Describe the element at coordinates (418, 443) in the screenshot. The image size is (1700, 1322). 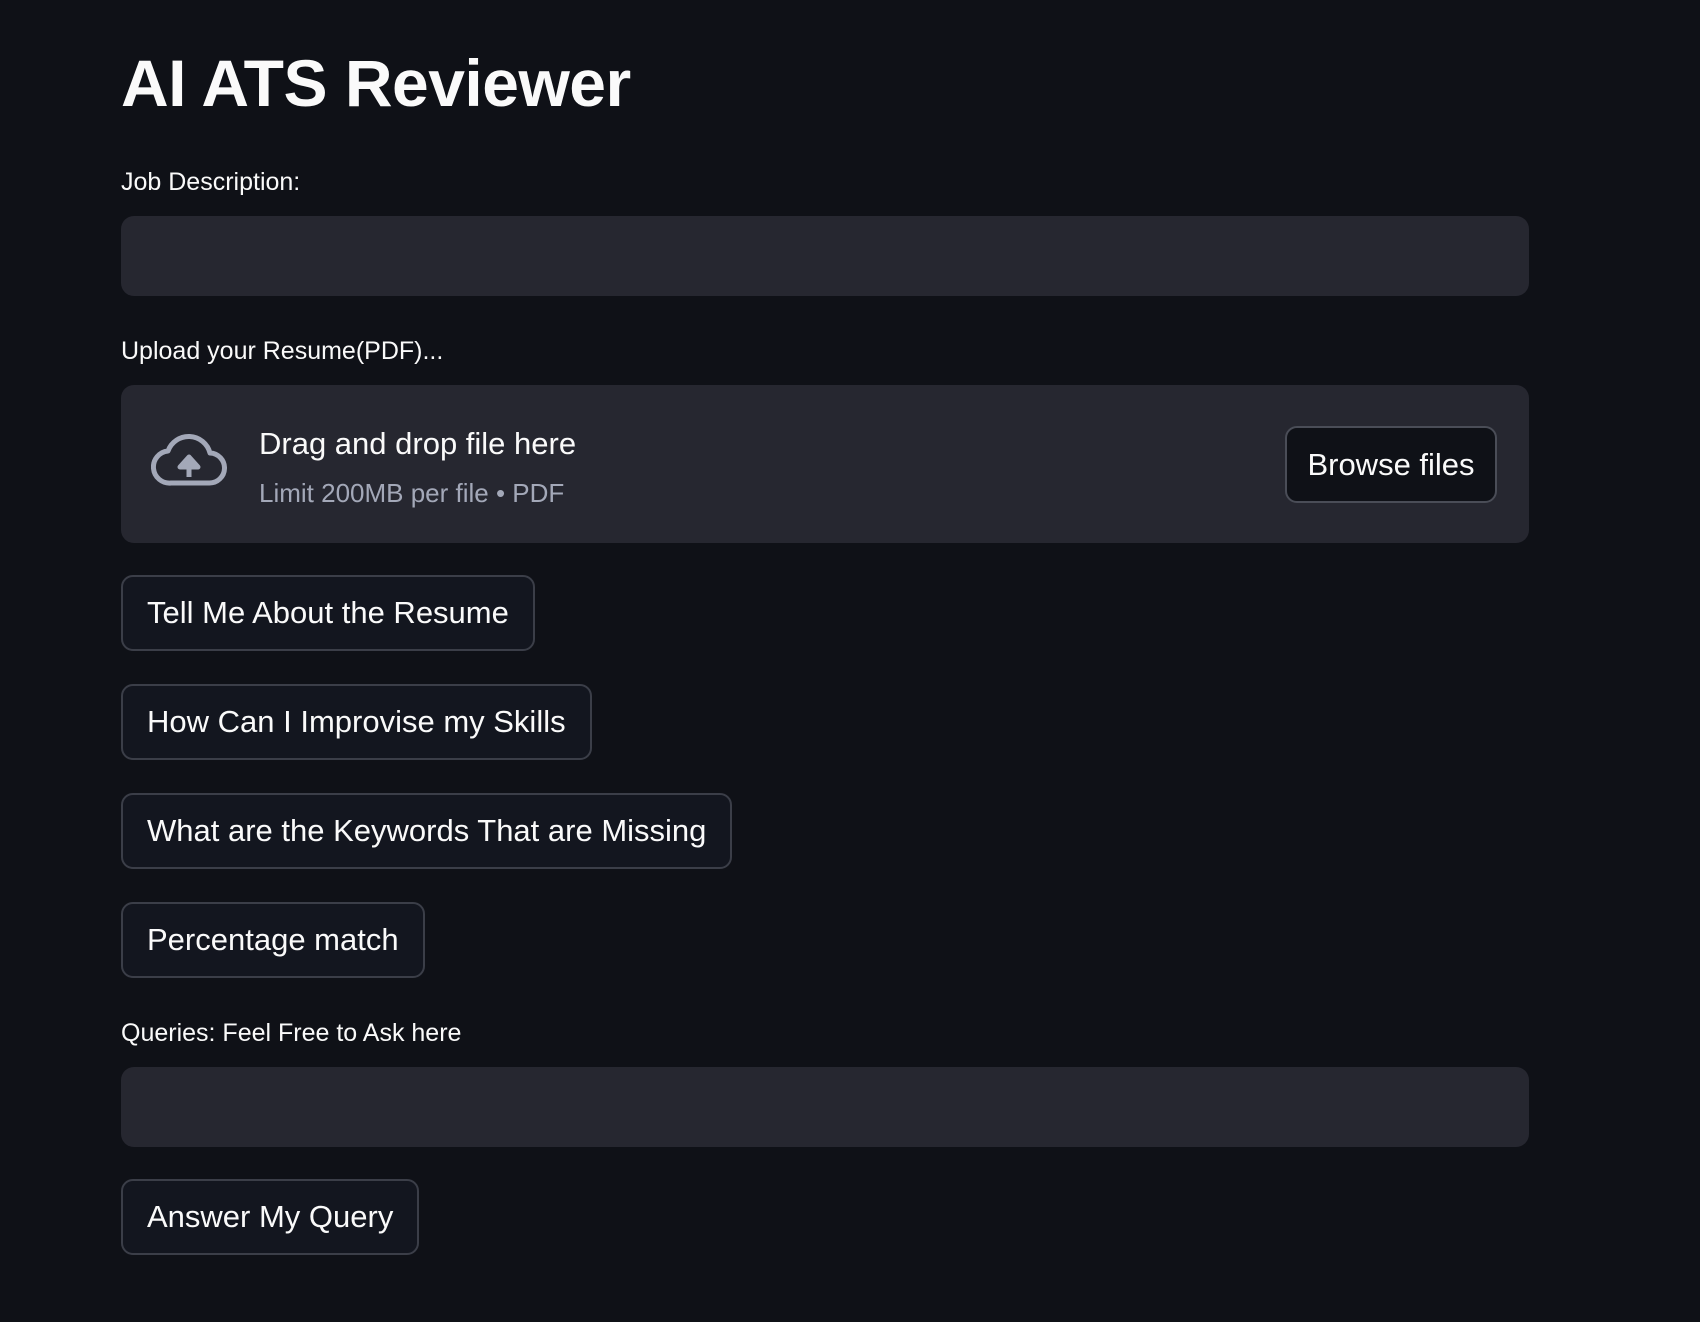
I see `dropzone-title: Drag and drop file here` at that location.